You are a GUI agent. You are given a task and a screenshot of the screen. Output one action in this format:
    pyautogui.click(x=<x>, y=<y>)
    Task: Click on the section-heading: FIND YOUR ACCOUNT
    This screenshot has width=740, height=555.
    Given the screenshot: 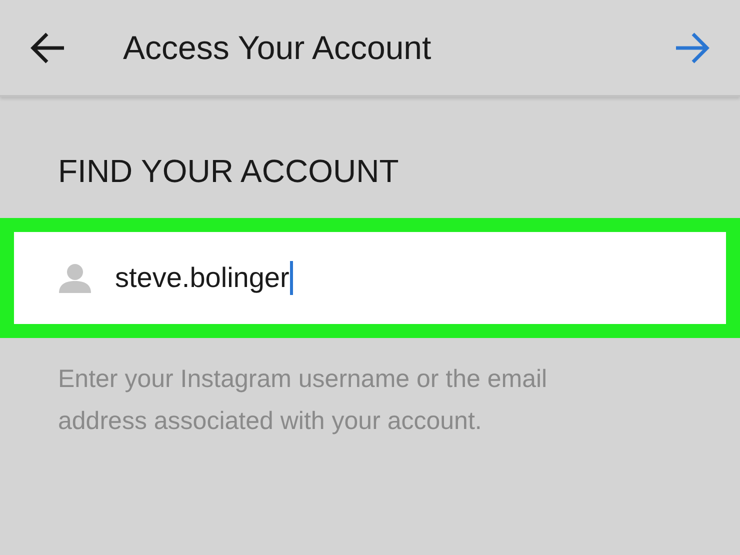 What is the action you would take?
    pyautogui.click(x=229, y=171)
    